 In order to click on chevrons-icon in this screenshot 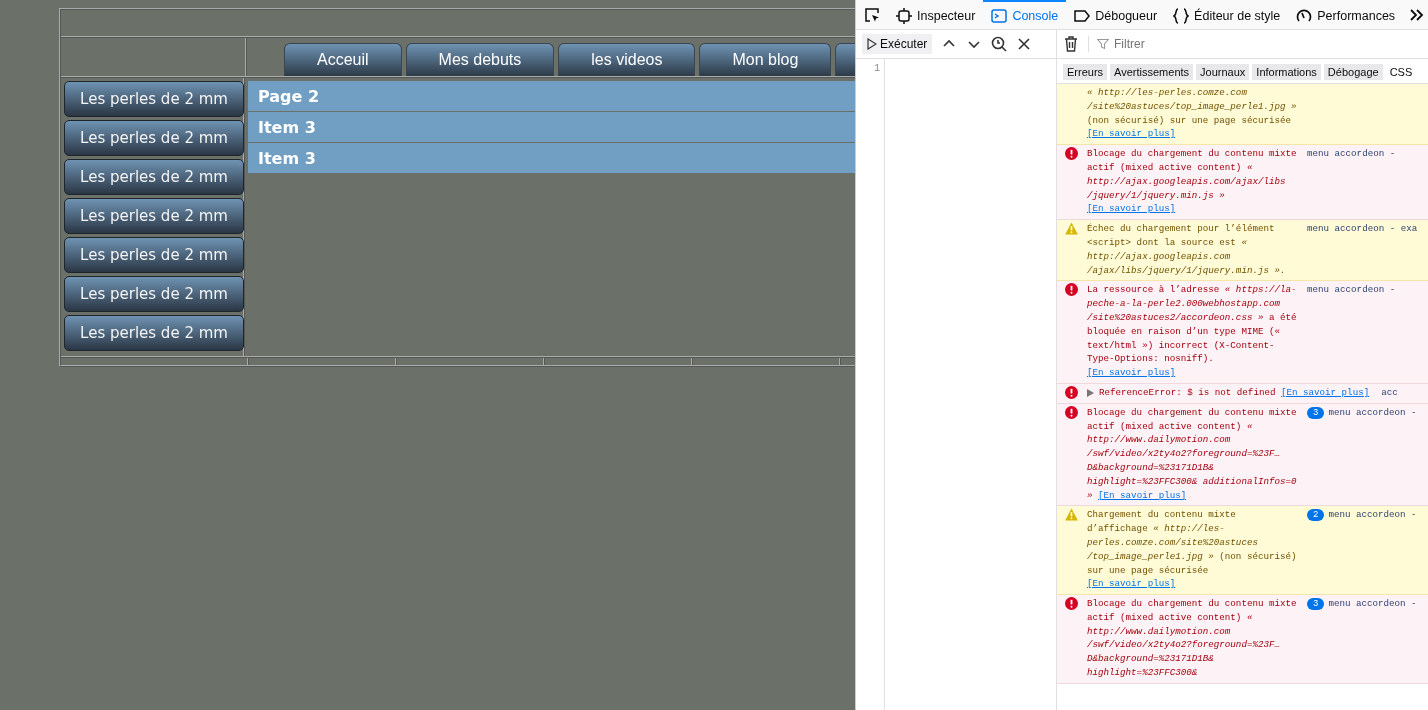, I will do `click(1417, 14)`.